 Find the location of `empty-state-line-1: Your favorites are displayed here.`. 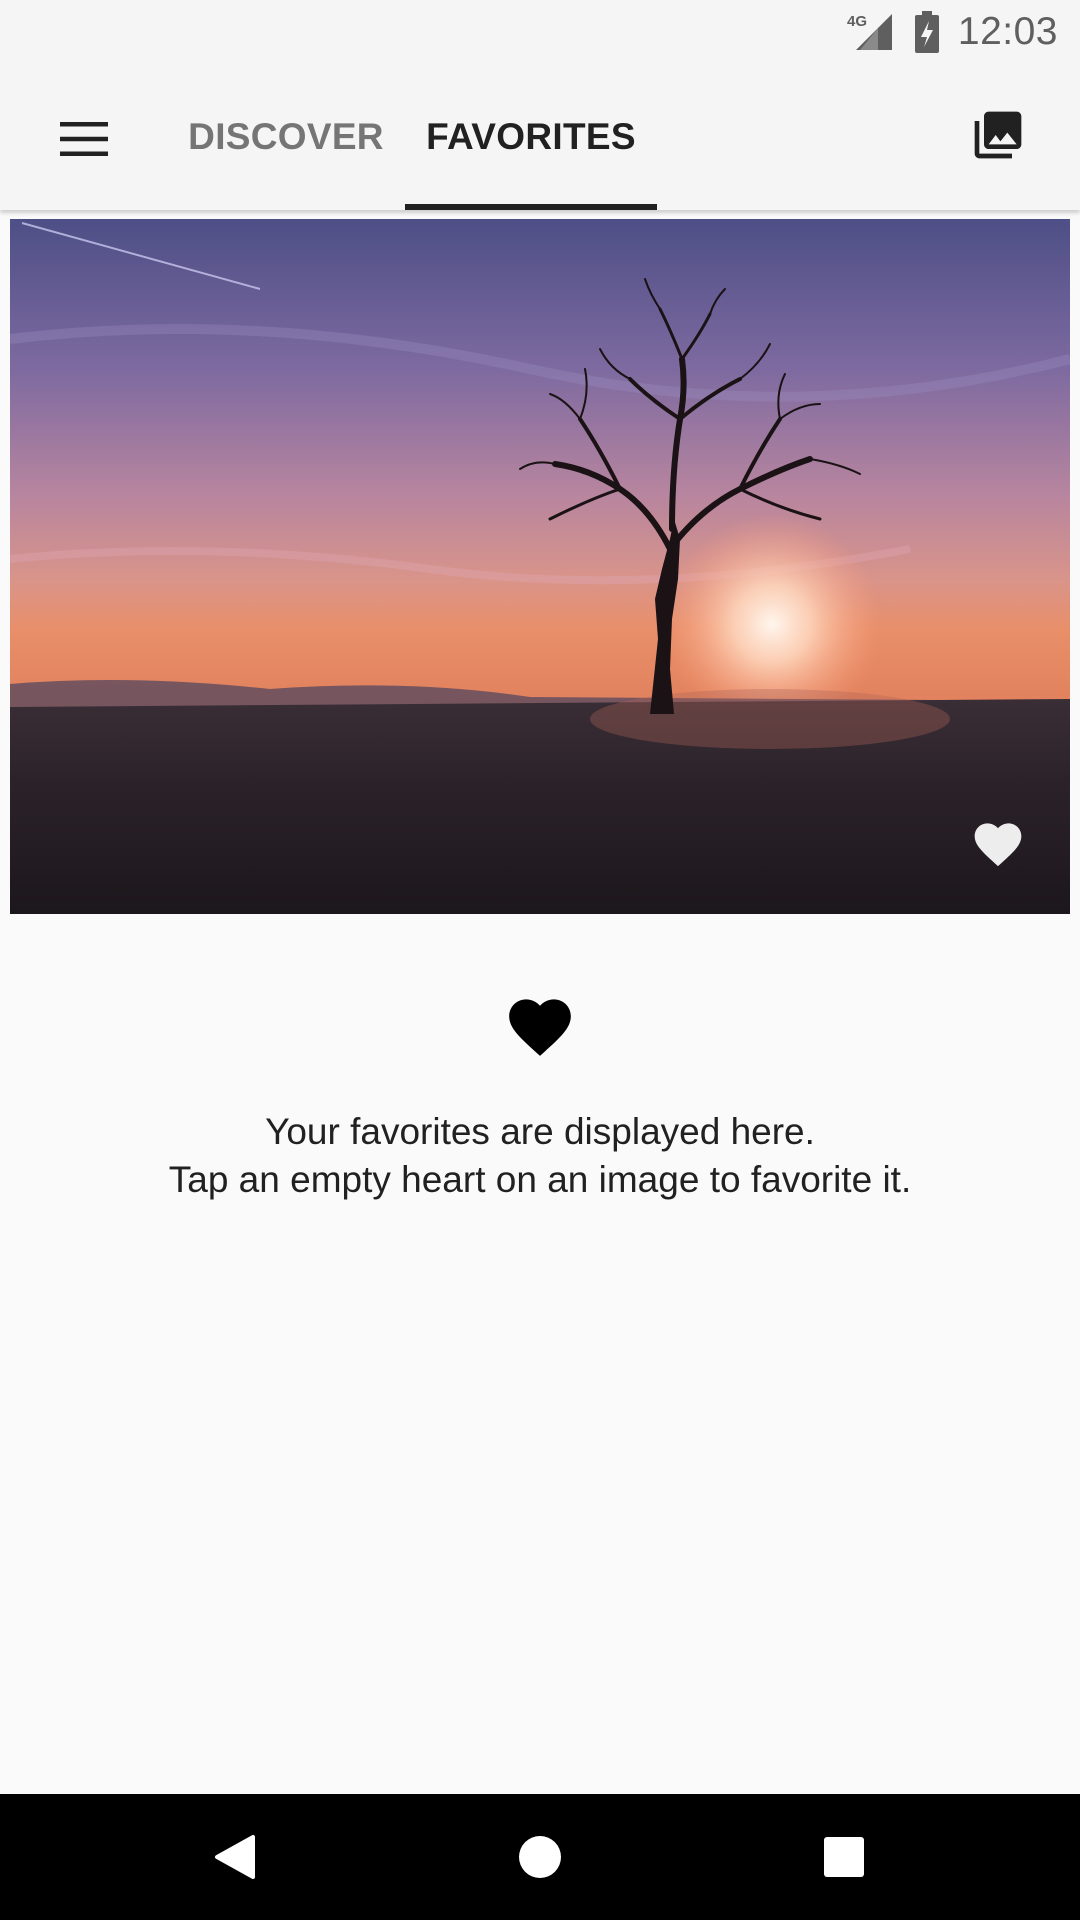

empty-state-line-1: Your favorites are displayed here. is located at coordinates (540, 1131).